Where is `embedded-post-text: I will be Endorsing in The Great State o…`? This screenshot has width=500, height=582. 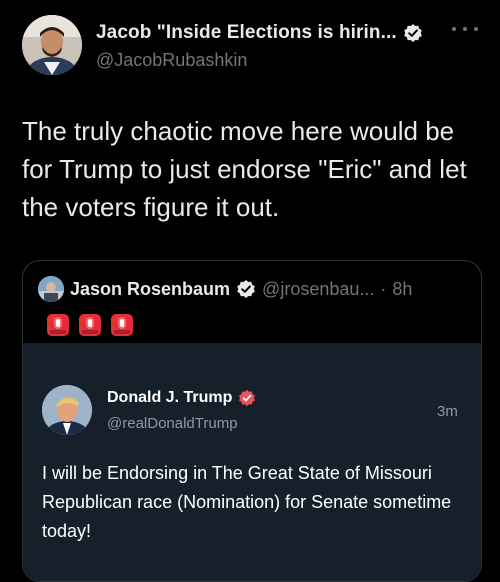 embedded-post-text: I will be Endorsing in The Great State o… is located at coordinates (247, 502).